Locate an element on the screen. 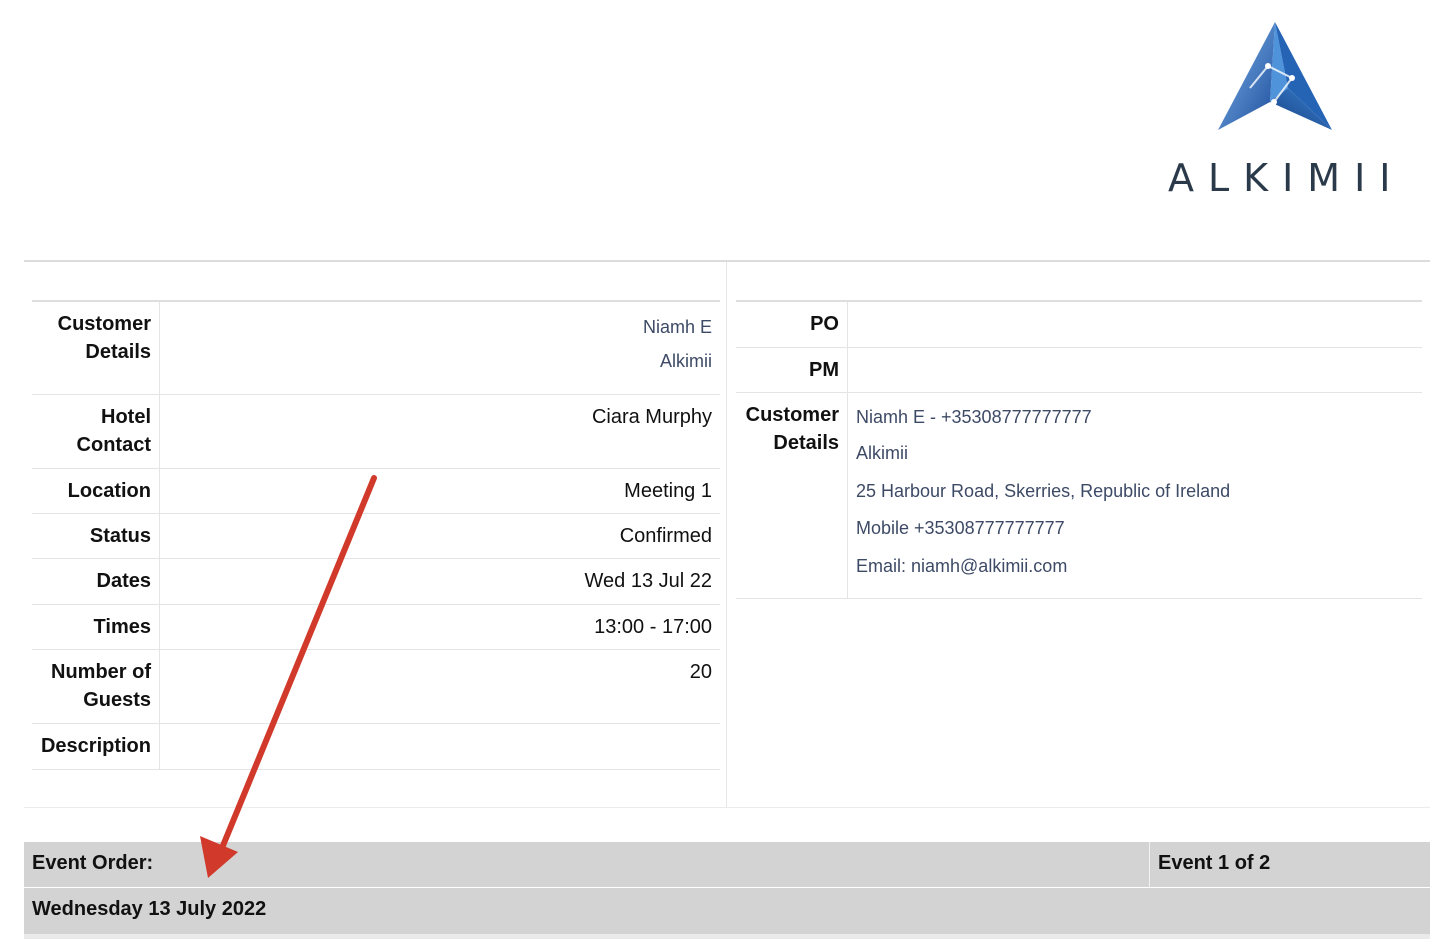 Image resolution: width=1437 pixels, height=939 pixels. label-dates: Dates is located at coordinates (96, 581).